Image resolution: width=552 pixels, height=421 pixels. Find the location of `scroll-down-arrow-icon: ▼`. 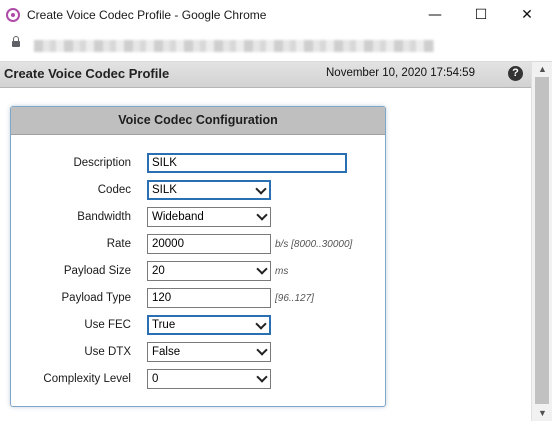

scroll-down-arrow-icon: ▼ is located at coordinates (542, 413).